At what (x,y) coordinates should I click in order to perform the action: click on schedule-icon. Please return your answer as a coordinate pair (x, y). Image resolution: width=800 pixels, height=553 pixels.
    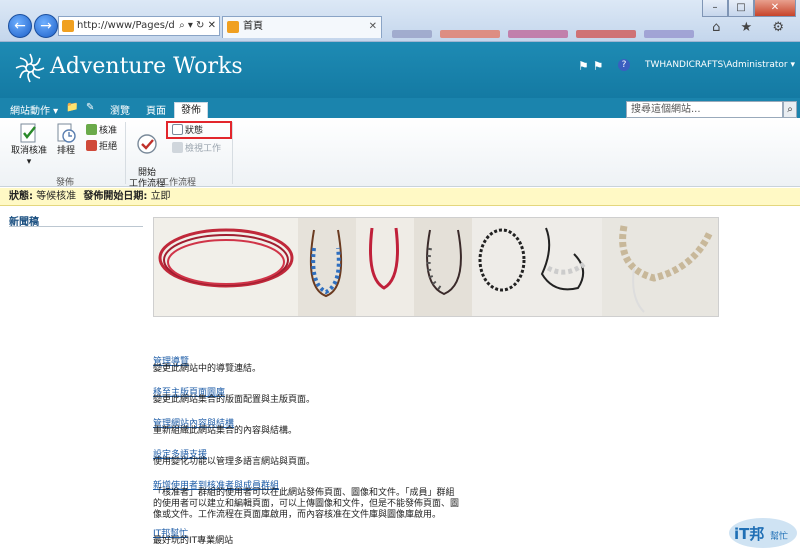
    Looking at the image, I should click on (66, 133).